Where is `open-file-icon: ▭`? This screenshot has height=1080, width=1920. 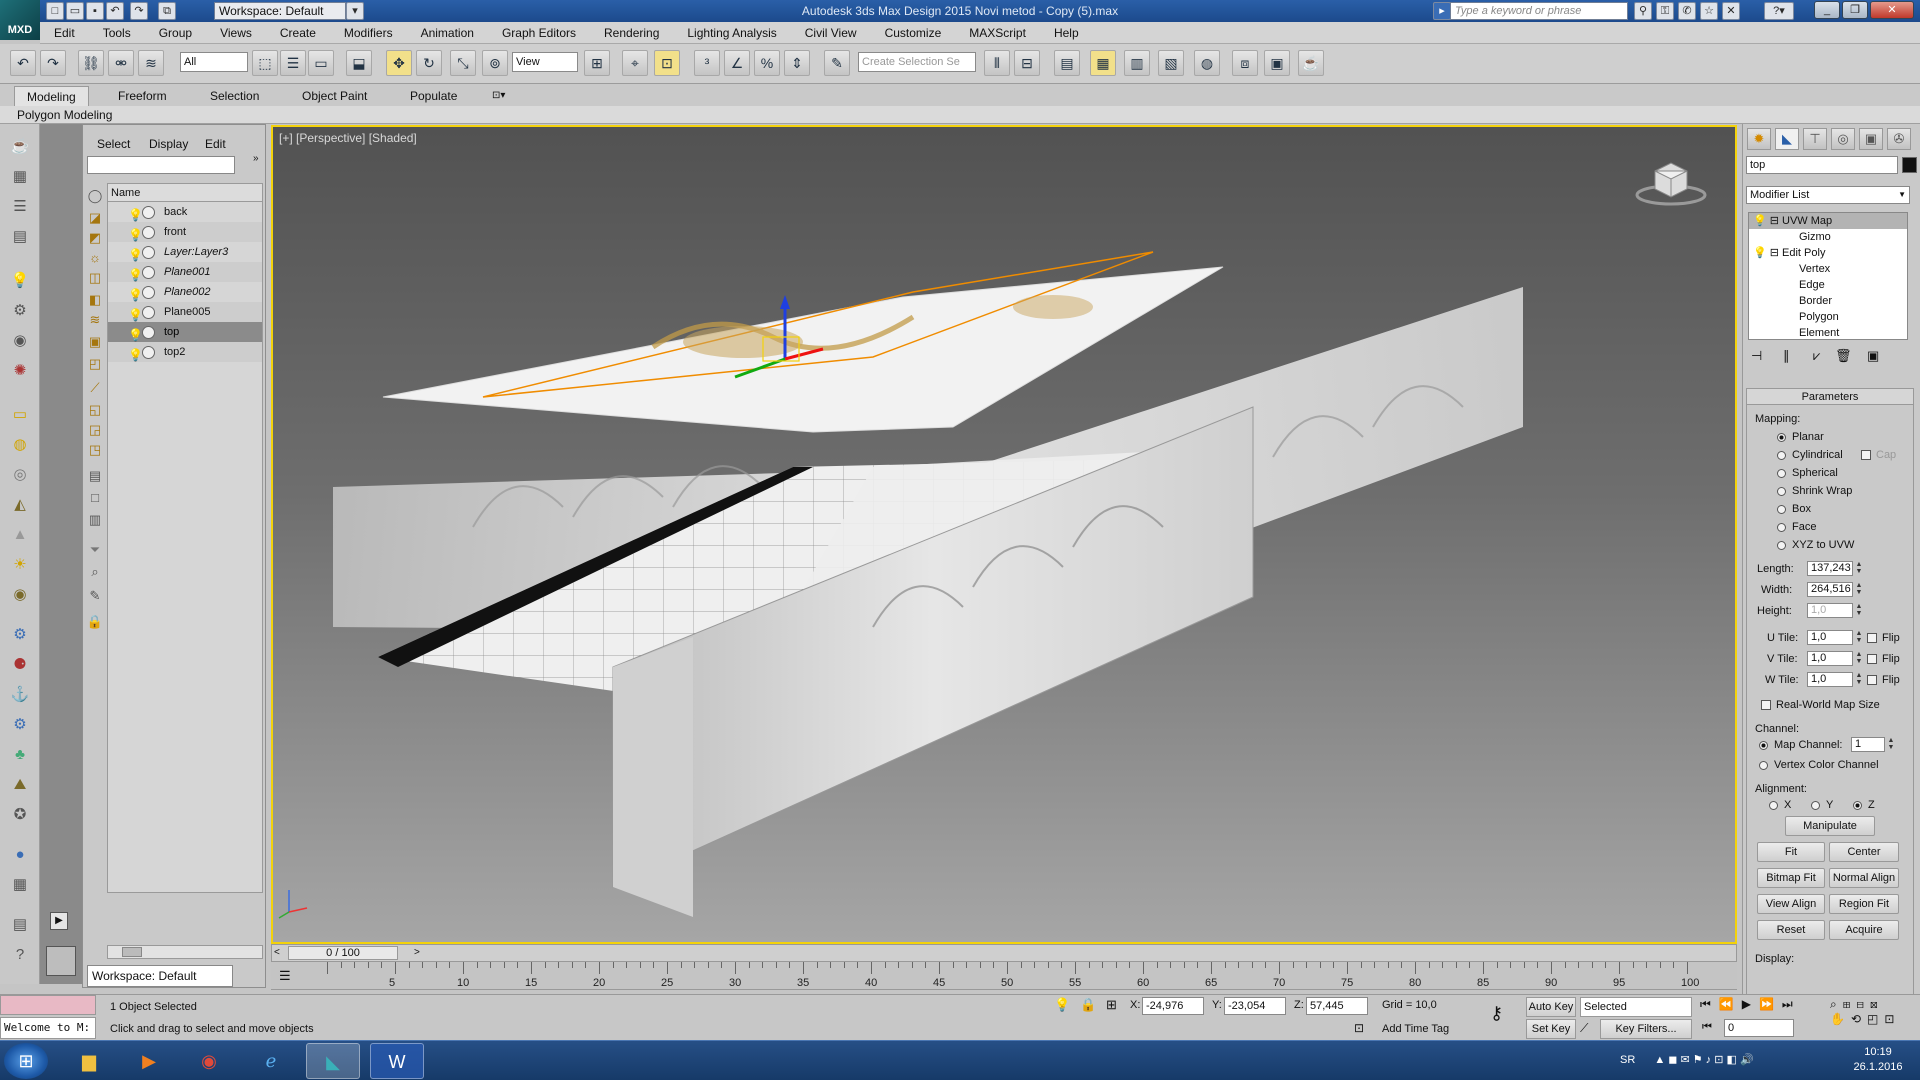 open-file-icon: ▭ is located at coordinates (75, 11).